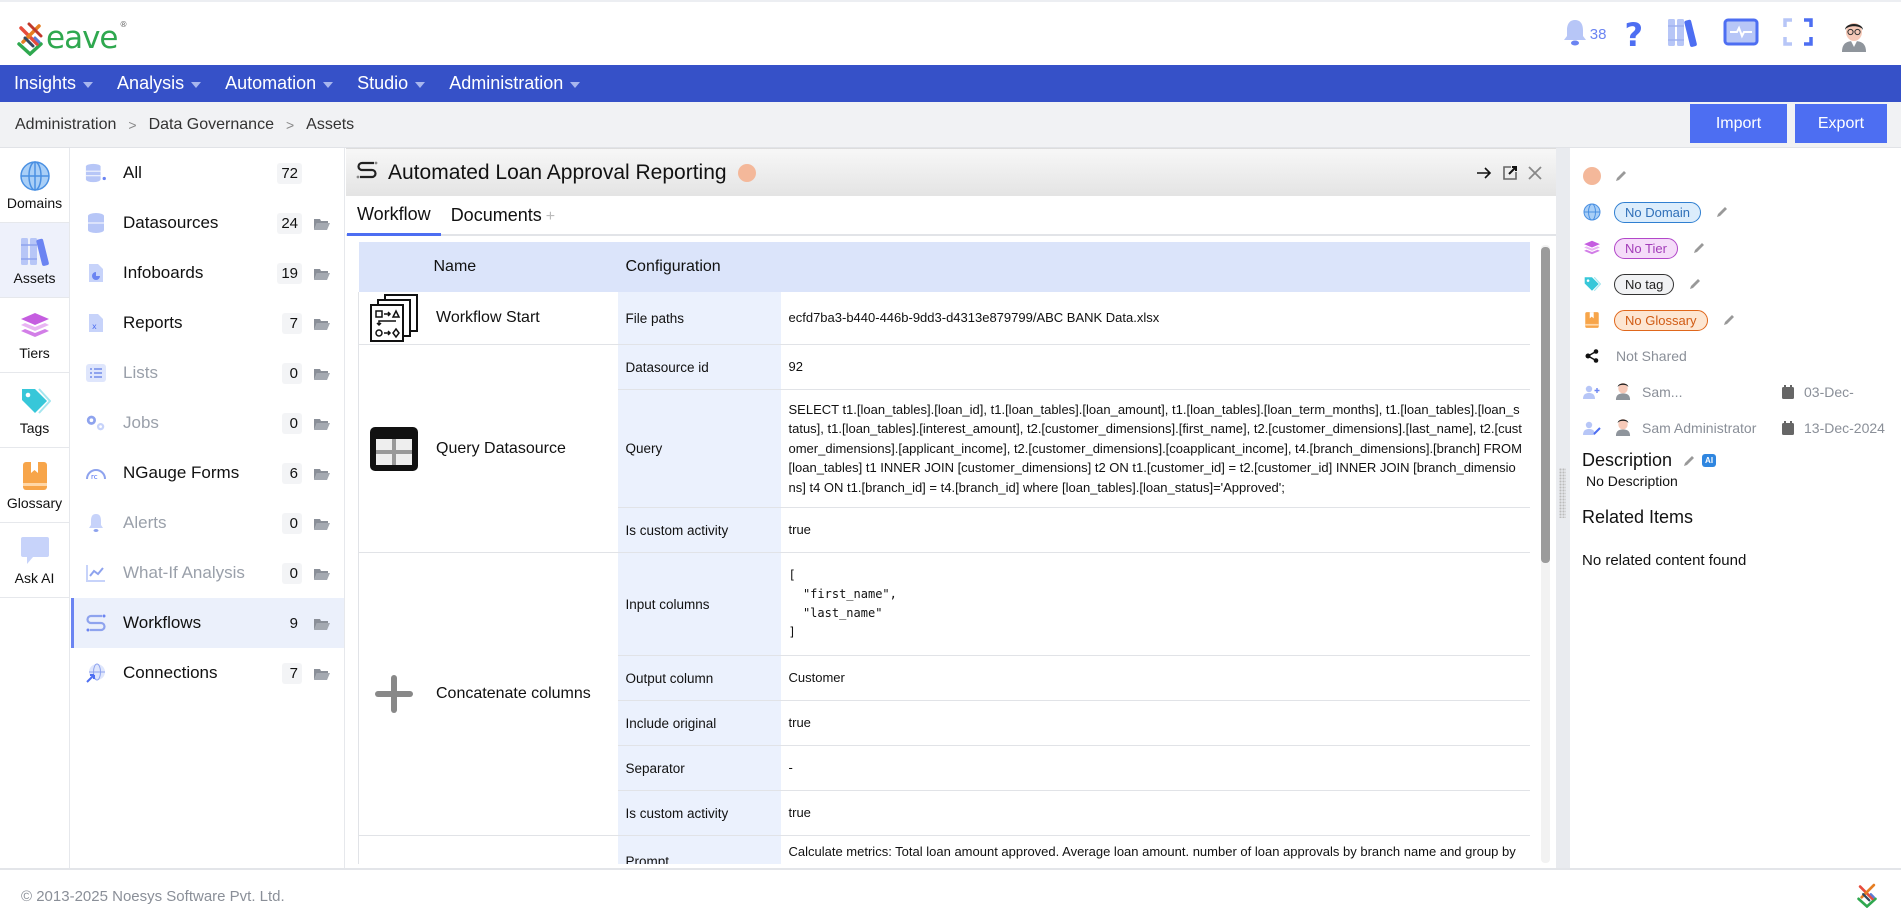  Describe the element at coordinates (34, 185) in the screenshot. I see `rail-item-domains: Domains` at that location.